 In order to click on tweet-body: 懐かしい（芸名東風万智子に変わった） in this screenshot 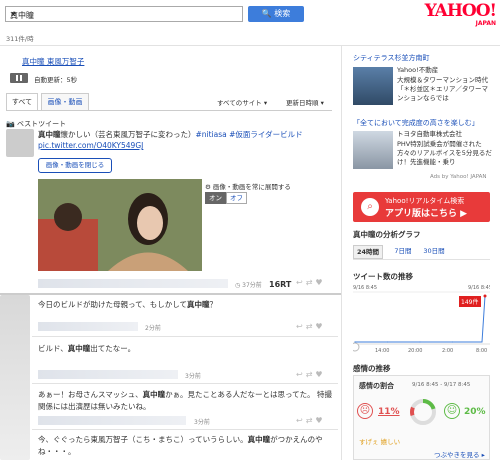, I will do `click(128, 134)`.